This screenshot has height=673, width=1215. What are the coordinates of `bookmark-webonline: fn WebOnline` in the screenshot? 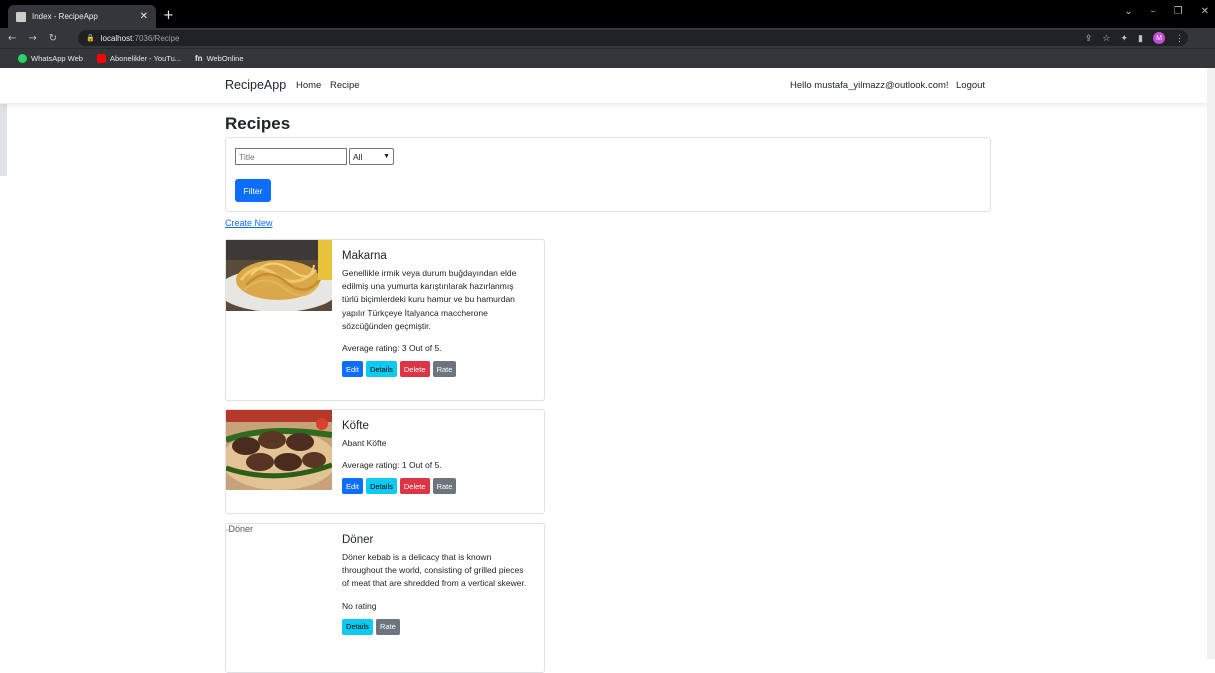 It's located at (219, 58).